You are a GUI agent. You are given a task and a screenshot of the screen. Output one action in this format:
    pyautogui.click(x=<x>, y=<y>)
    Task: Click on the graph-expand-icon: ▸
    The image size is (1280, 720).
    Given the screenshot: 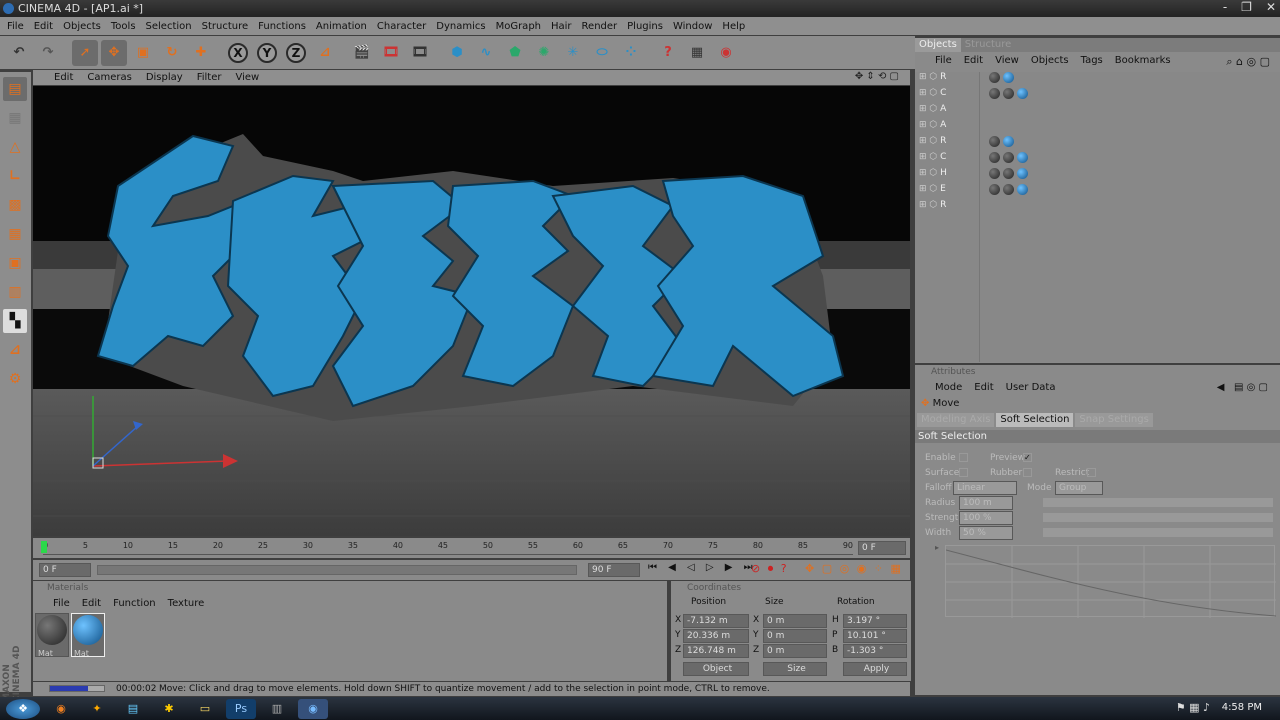 What is the action you would take?
    pyautogui.click(x=937, y=547)
    